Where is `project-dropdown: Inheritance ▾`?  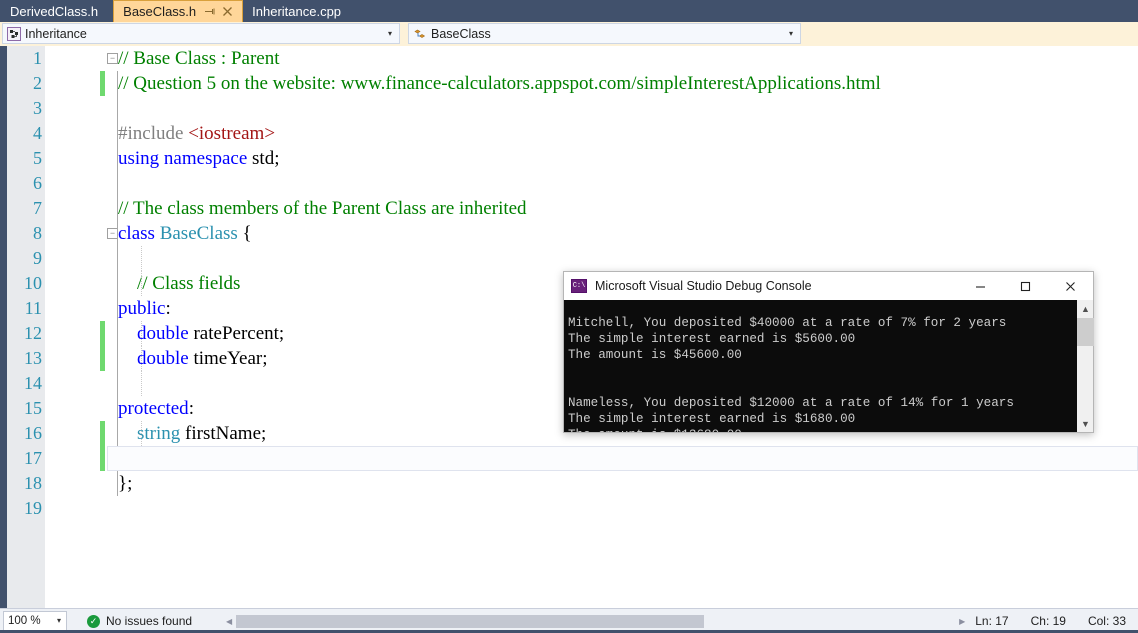 project-dropdown: Inheritance ▾ is located at coordinates (201, 33).